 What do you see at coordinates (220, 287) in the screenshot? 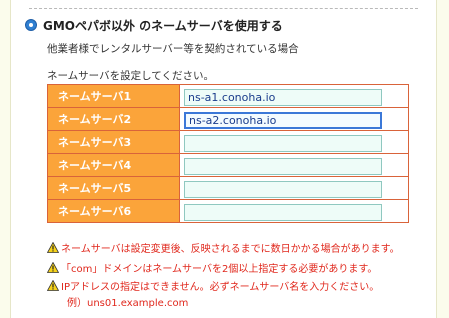
I see `warning-text-3: IPアドレスの指定はできません。必ずネームサーバ名を入力ください。` at bounding box center [220, 287].